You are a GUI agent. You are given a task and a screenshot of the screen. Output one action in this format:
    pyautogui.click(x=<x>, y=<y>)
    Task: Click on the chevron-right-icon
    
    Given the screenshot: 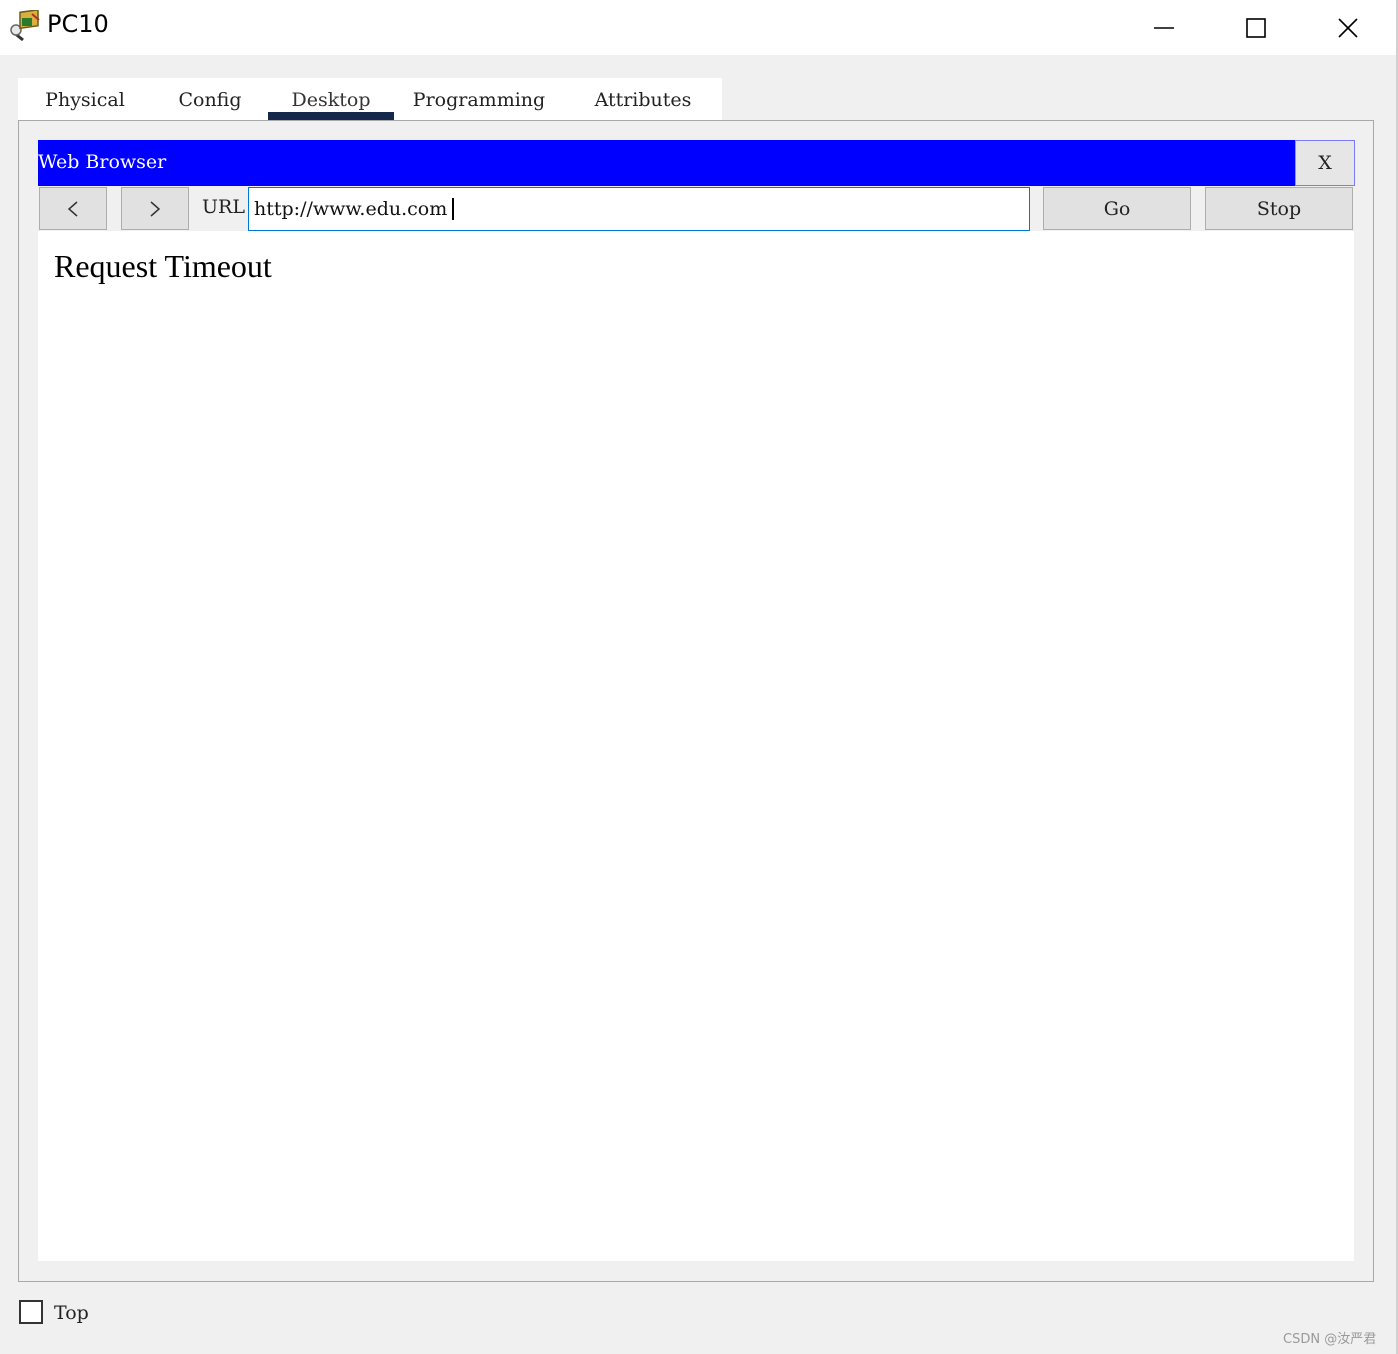 What is the action you would take?
    pyautogui.click(x=155, y=208)
    